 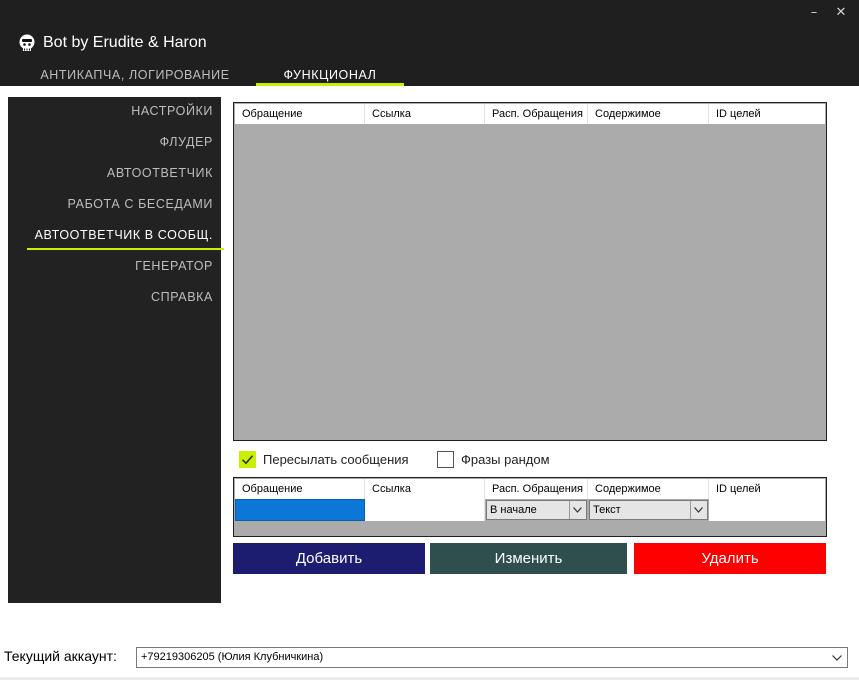 I want to click on tab-functional: ФУНКЦИОНАЛ, so click(x=330, y=76).